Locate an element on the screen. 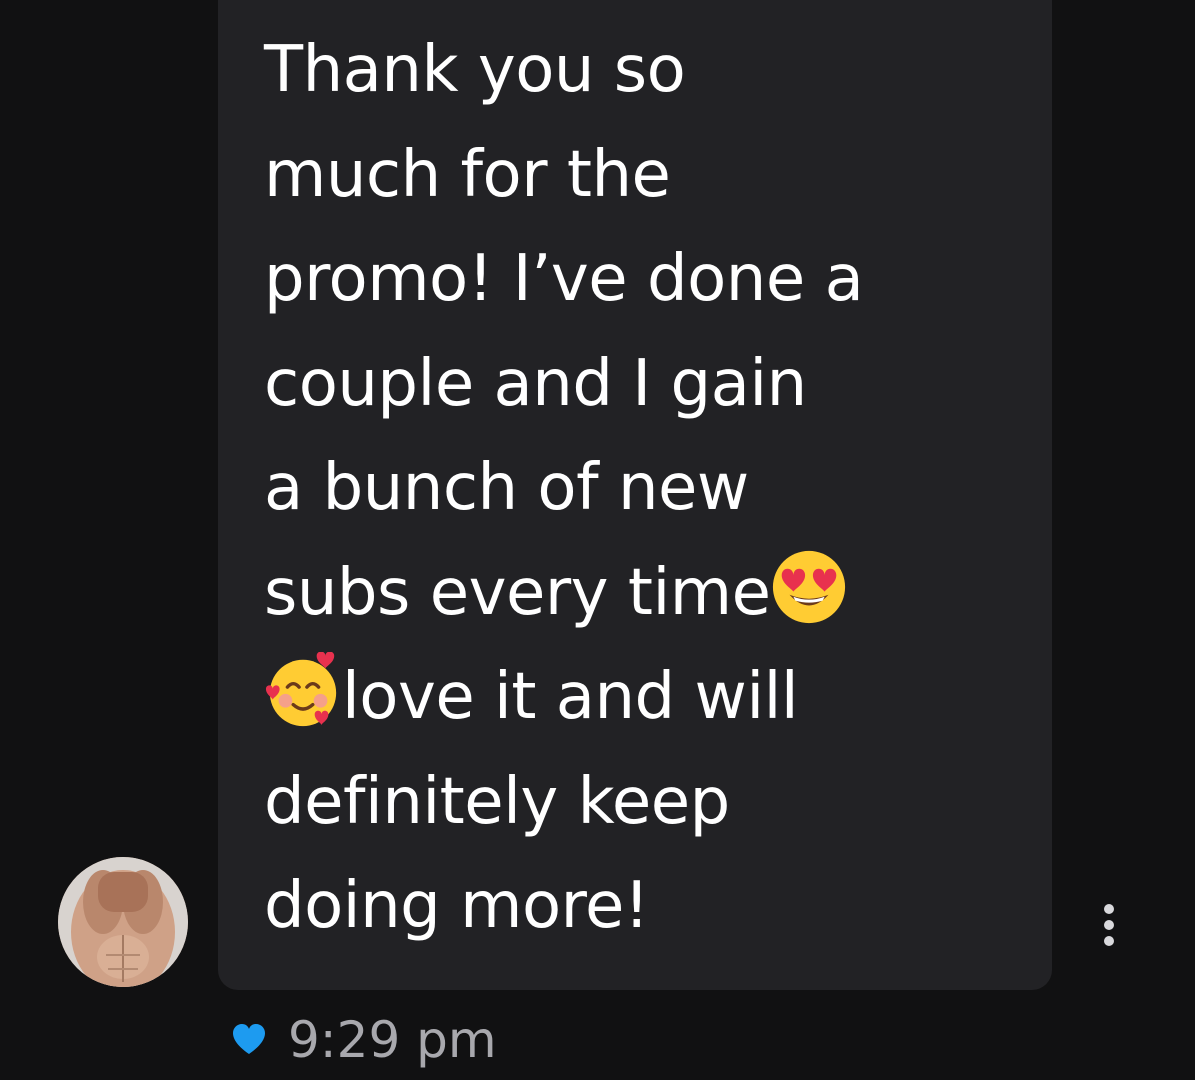 The image size is (1195, 1080). avatar is located at coordinates (123, 922).